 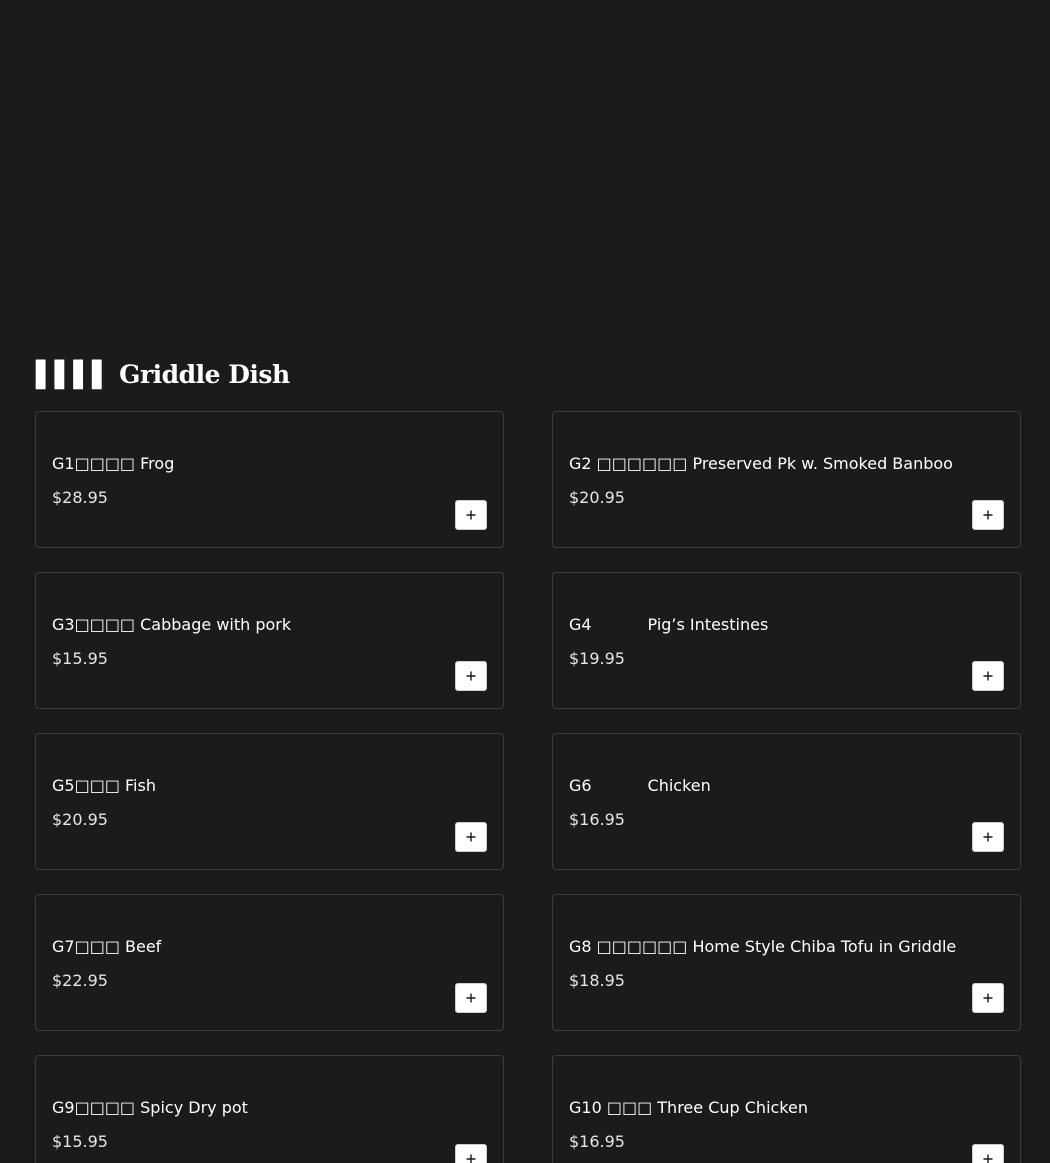 I want to click on menu-item-name: G4 Pig’s Intestines, so click(x=669, y=624).